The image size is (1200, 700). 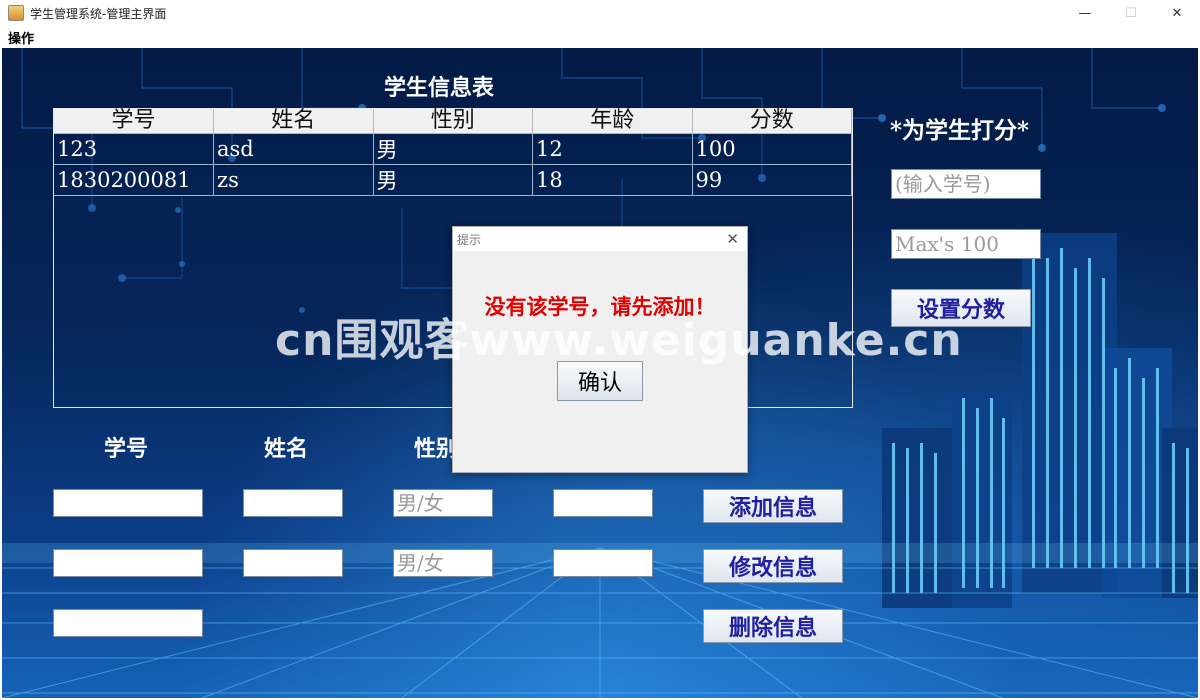 I want to click on maximize-button: ☐, so click(x=1131, y=13).